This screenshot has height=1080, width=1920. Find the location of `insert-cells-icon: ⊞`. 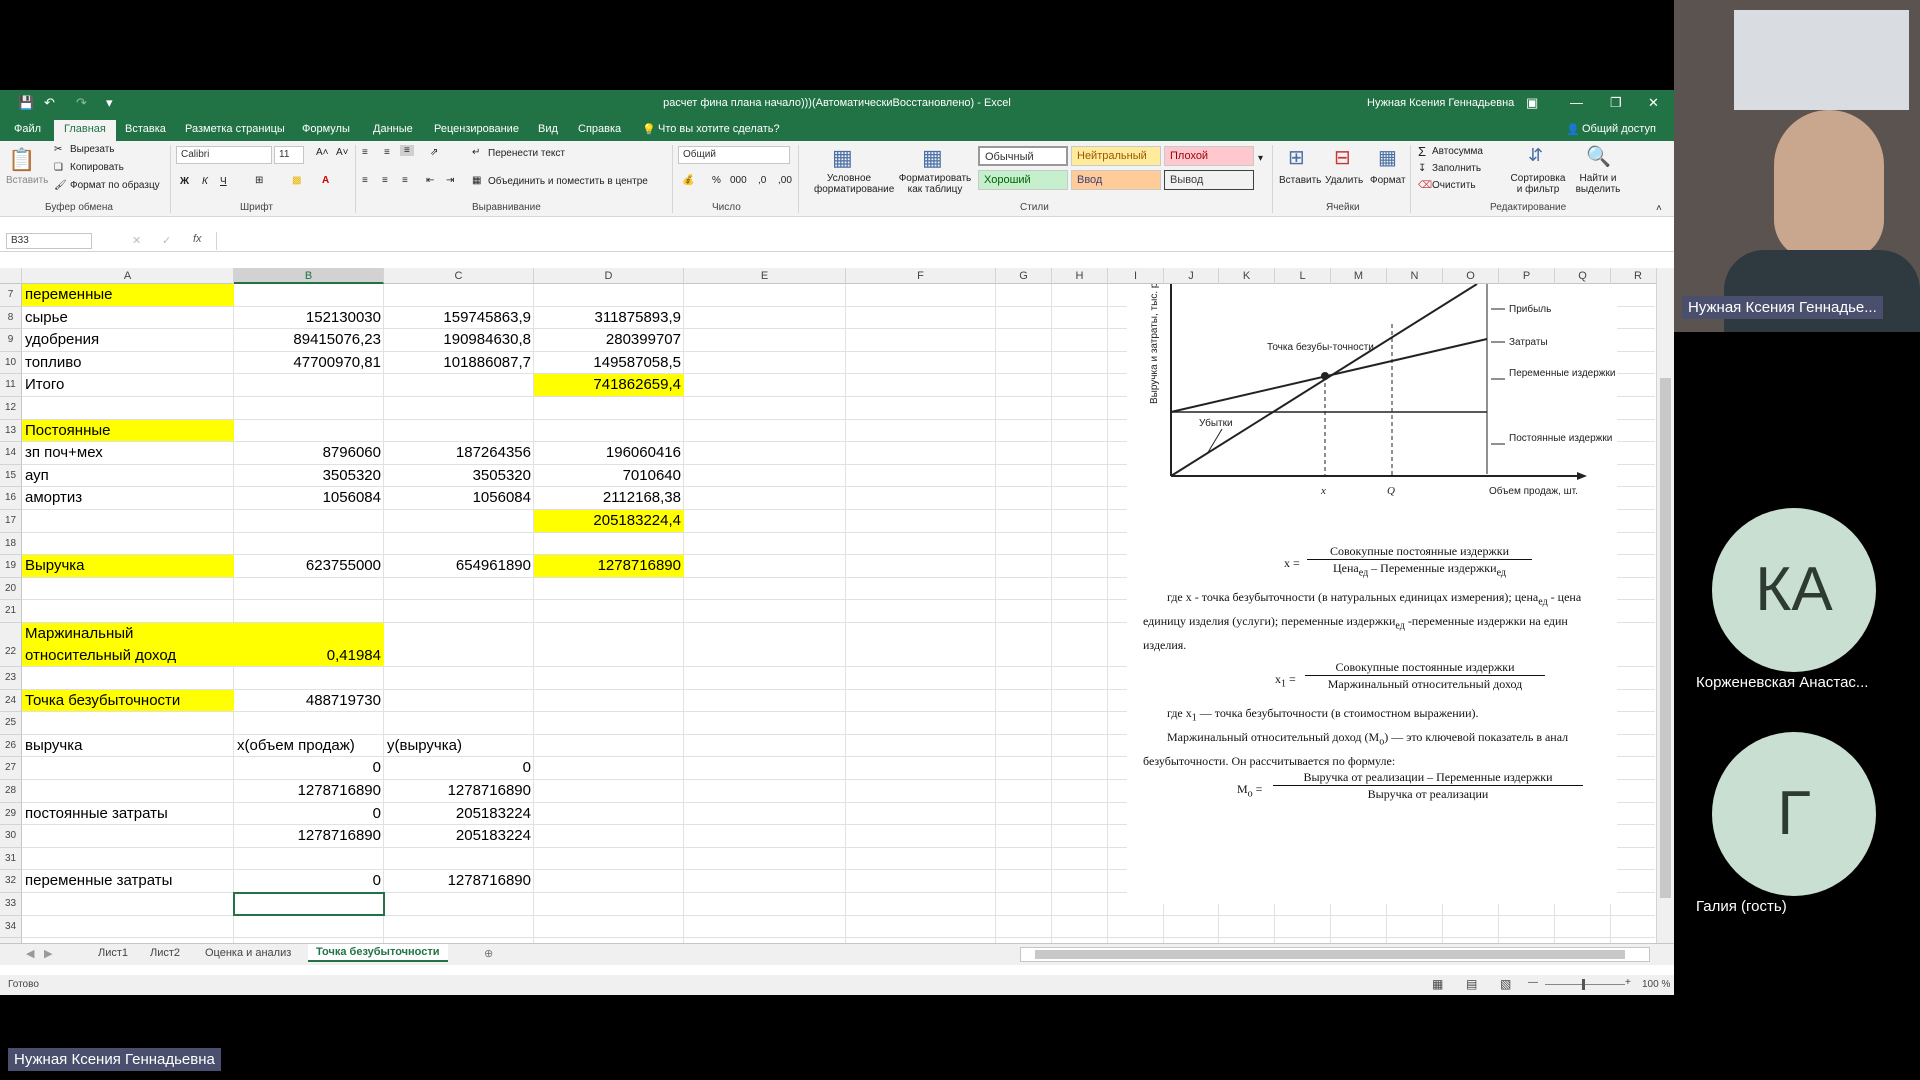

insert-cells-icon: ⊞ is located at coordinates (1296, 157).